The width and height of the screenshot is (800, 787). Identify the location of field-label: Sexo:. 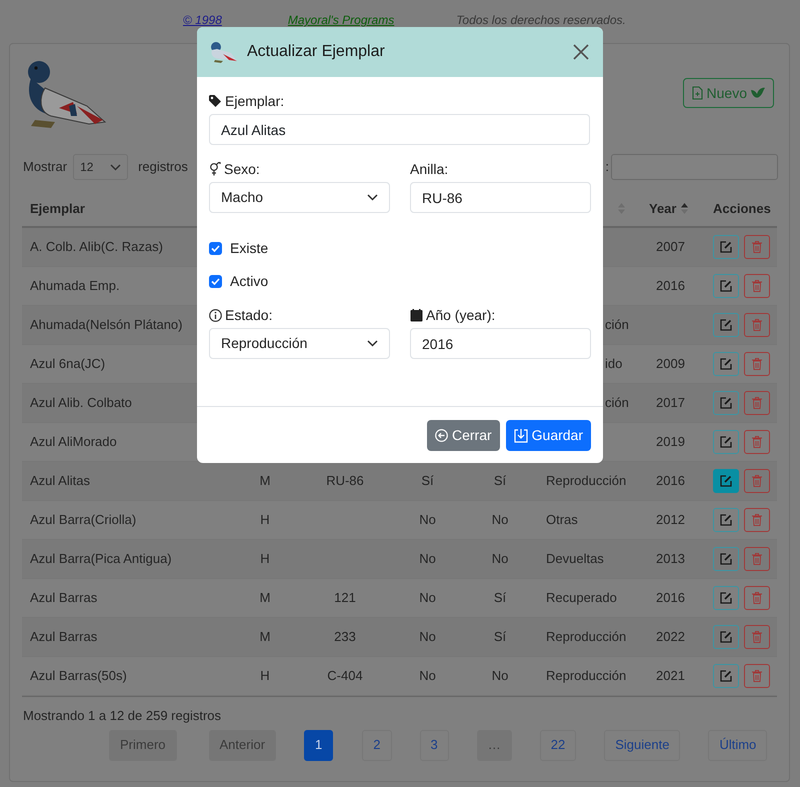
(242, 169).